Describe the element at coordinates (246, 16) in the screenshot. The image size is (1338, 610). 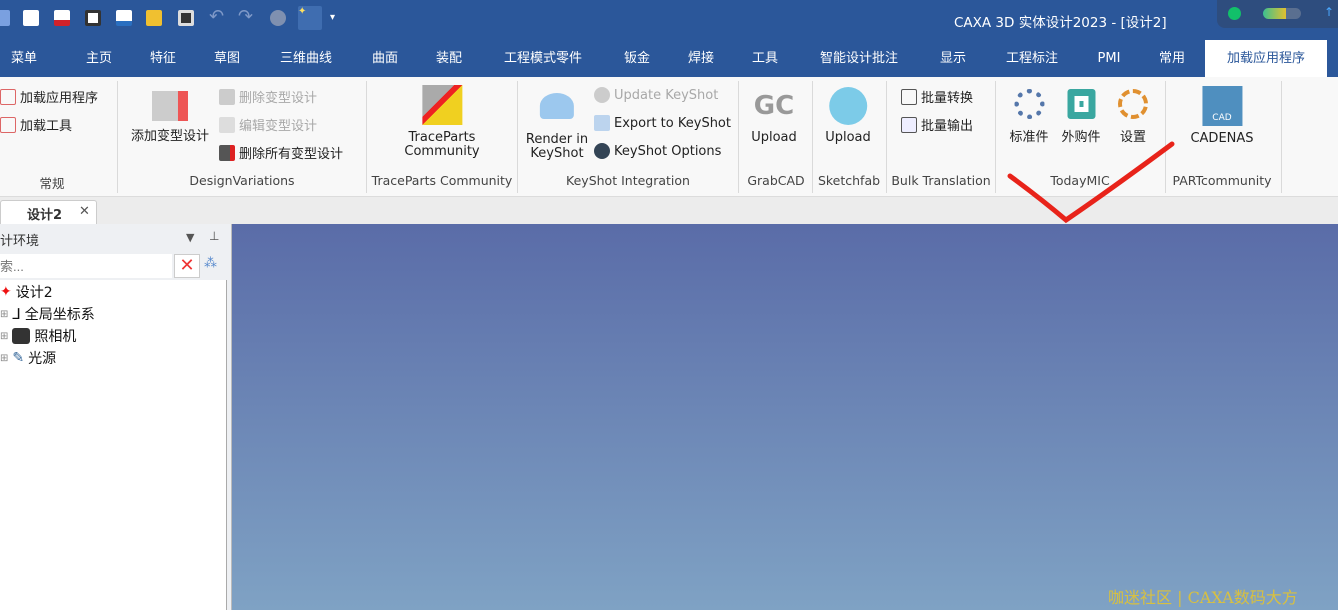
I see `redo-icon: ↷` at that location.